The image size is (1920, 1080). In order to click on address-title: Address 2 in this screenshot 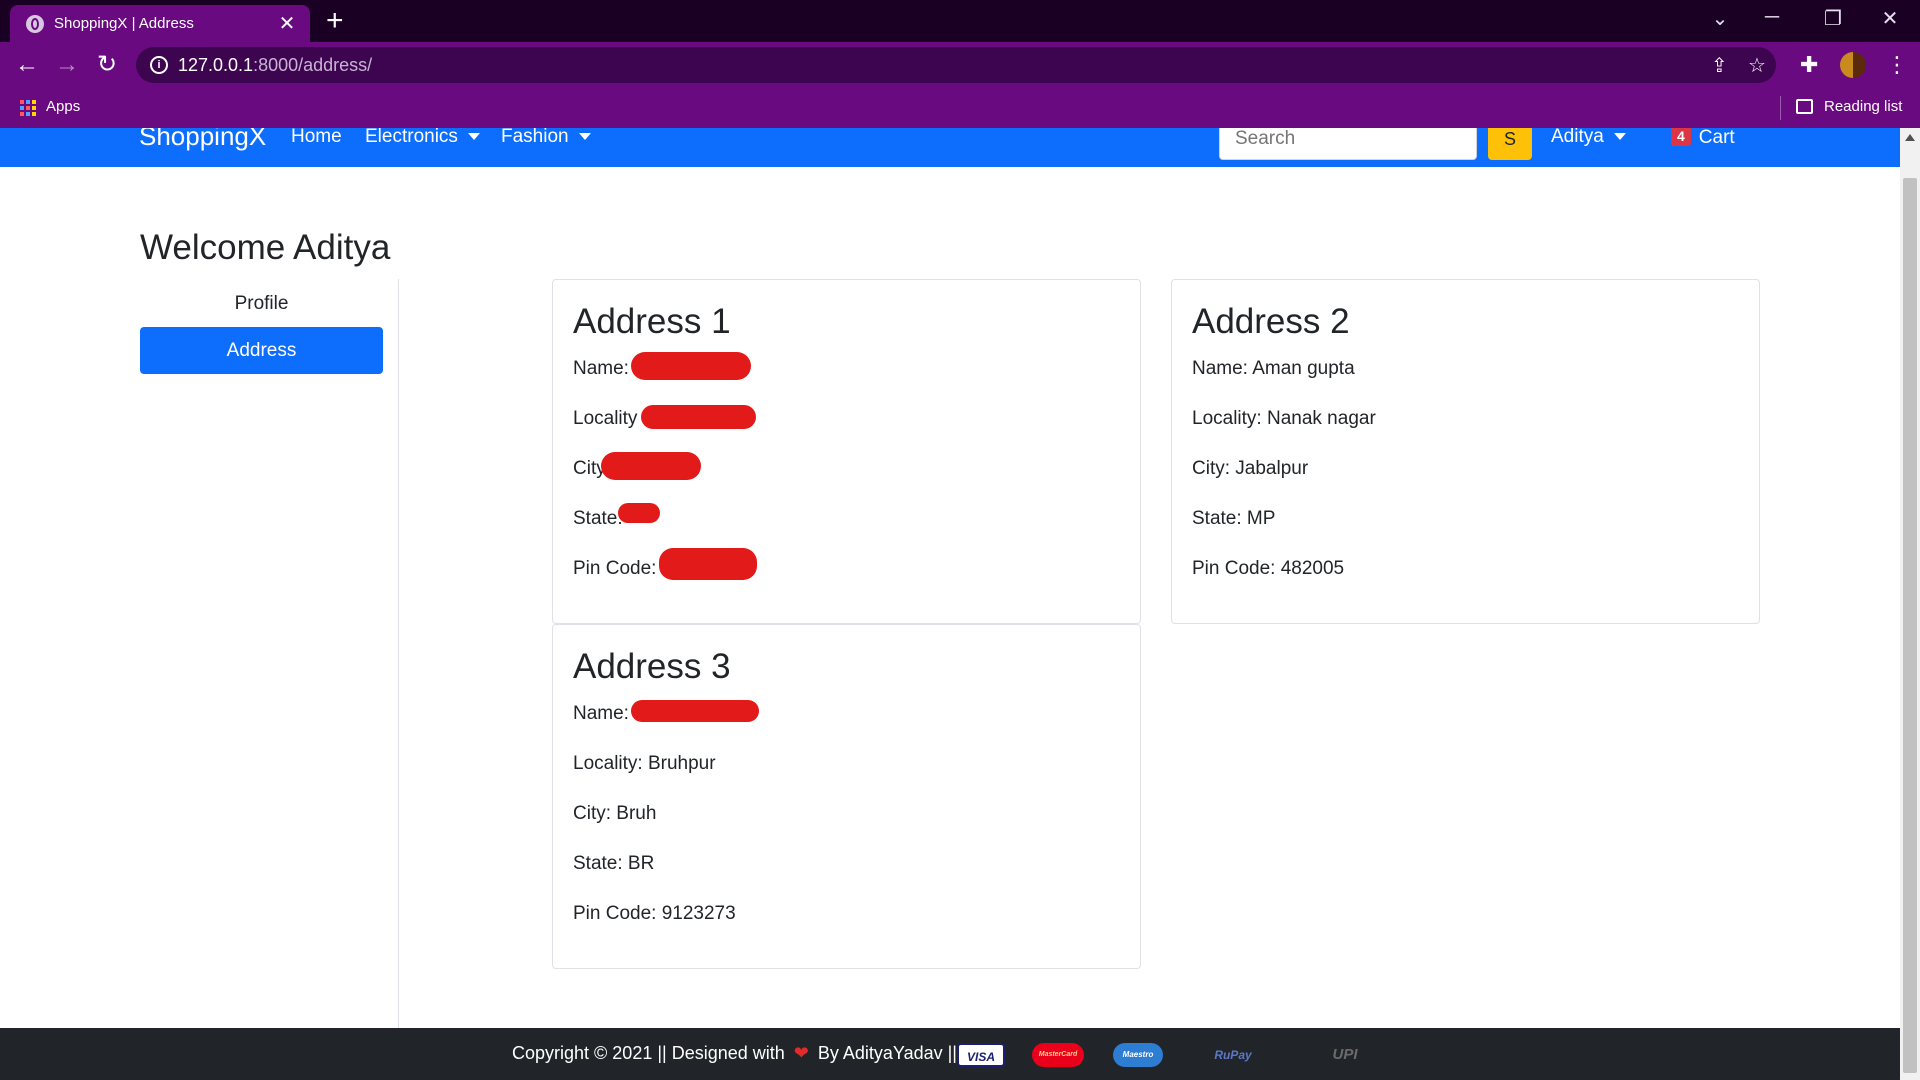, I will do `click(1271, 321)`.